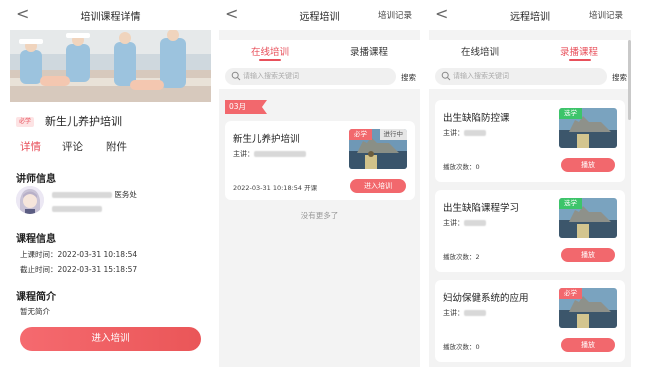 This screenshot has height=367, width=658. What do you see at coordinates (83, 121) in the screenshot?
I see `course-title: 新生儿养护培训` at bounding box center [83, 121].